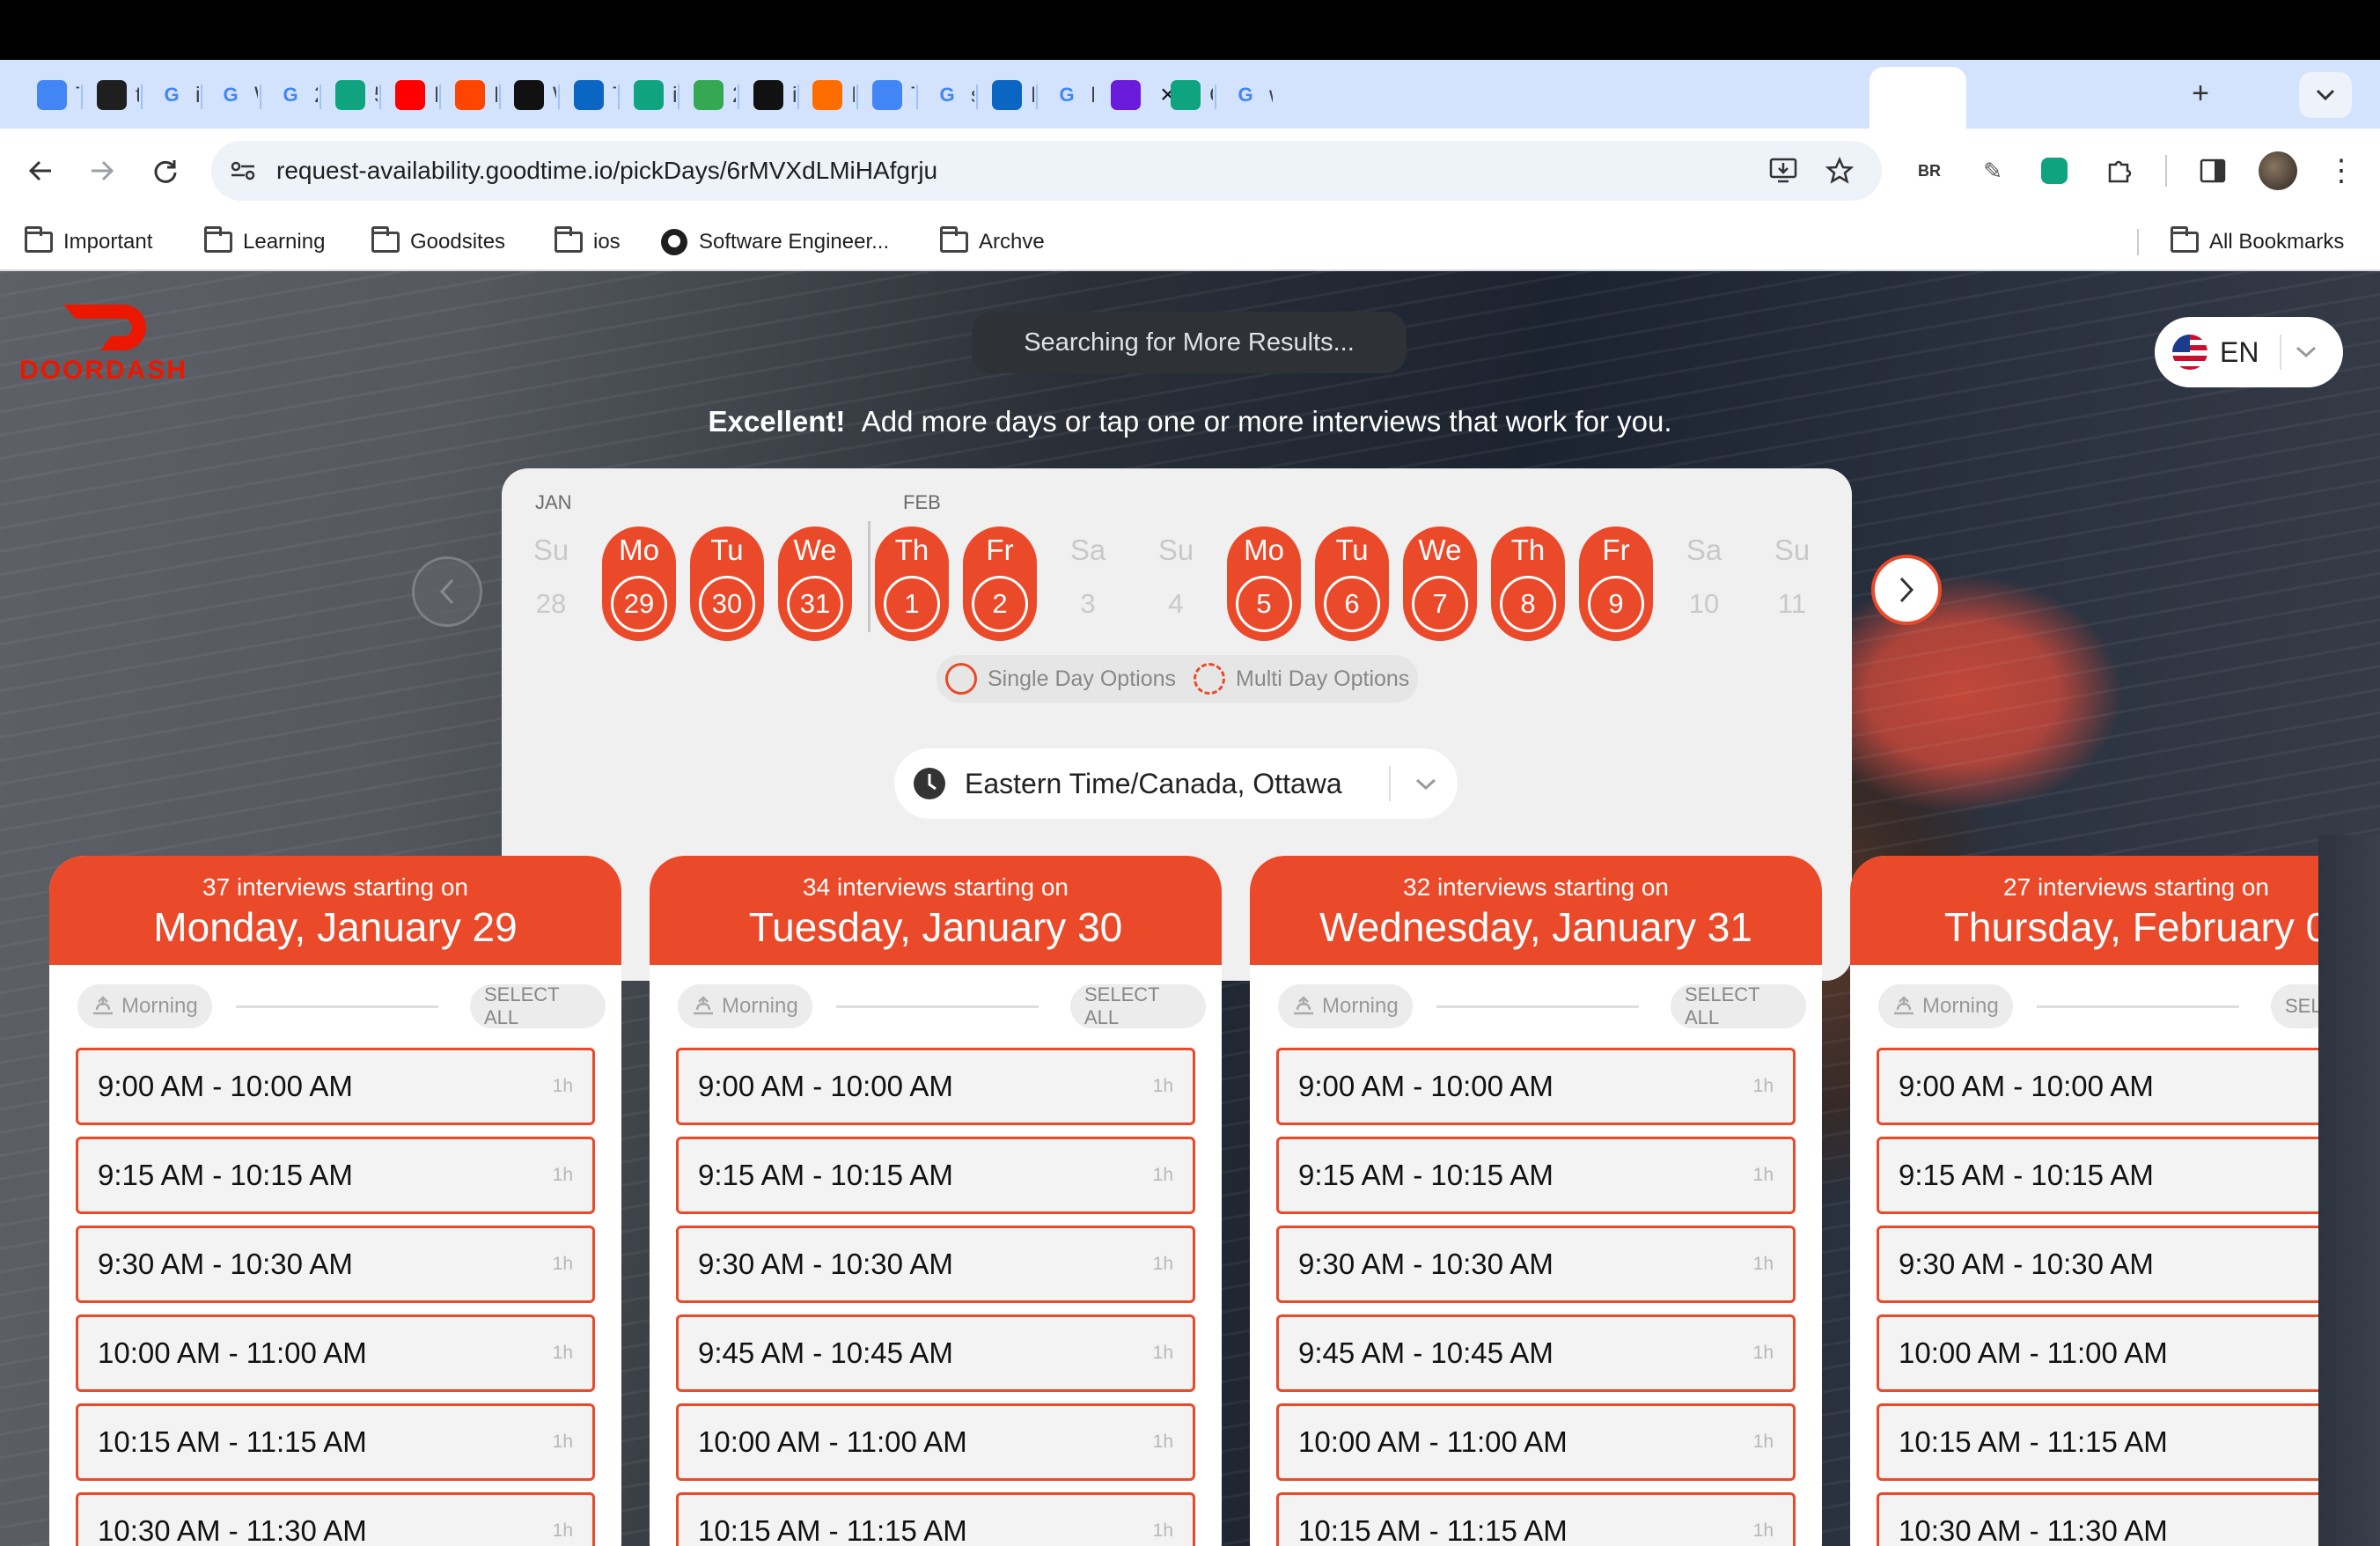  Describe the element at coordinates (1440, 583) in the screenshot. I see `day-option-active: We 7` at that location.